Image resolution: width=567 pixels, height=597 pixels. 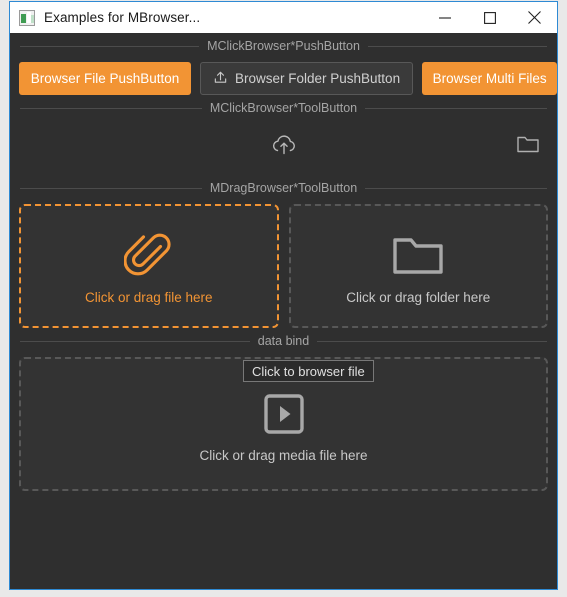 I want to click on cloud-upload-toolbutton, so click(x=284, y=147).